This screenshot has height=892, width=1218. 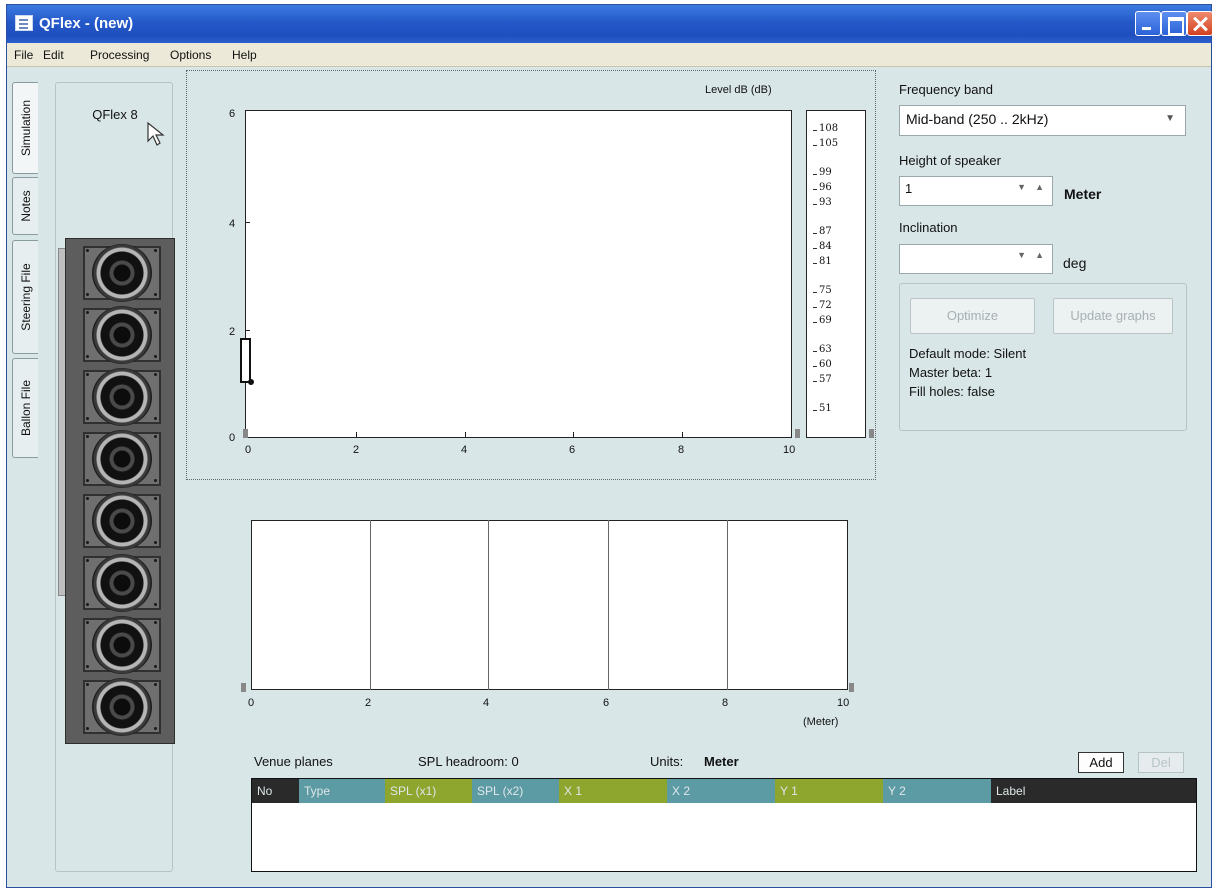 What do you see at coordinates (245, 433) in the screenshot?
I see `plot-handle-left` at bounding box center [245, 433].